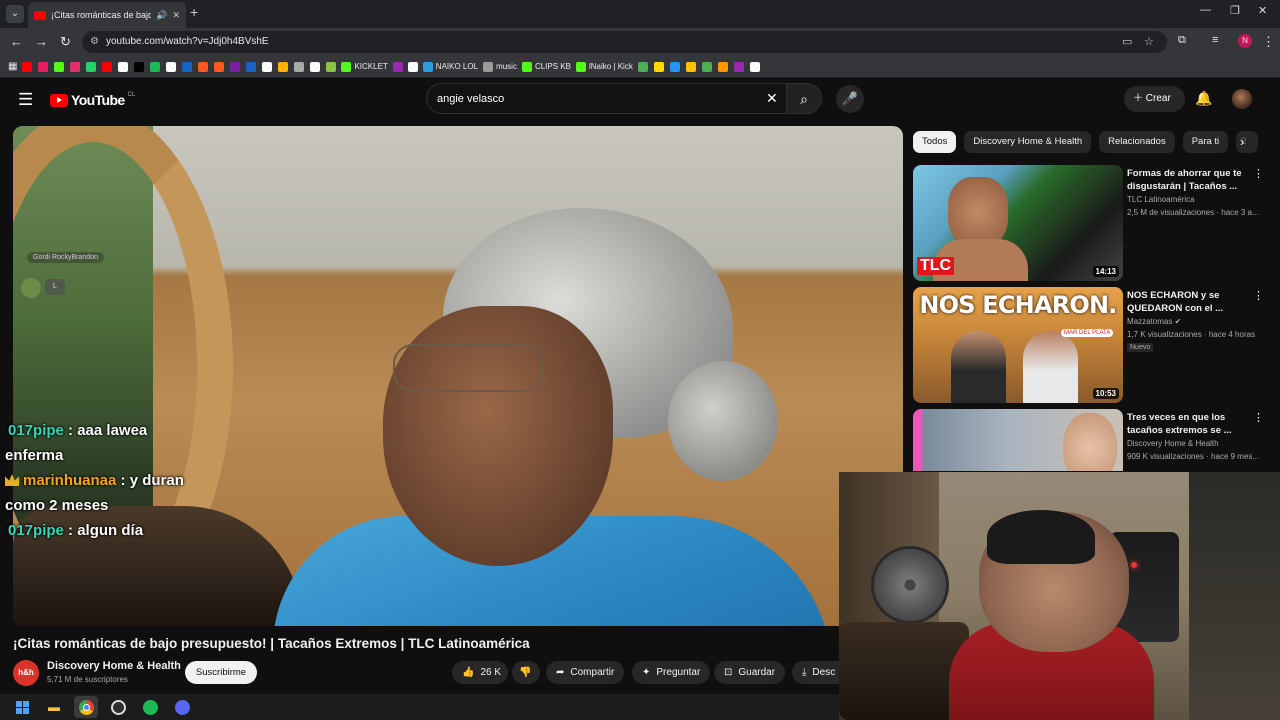 This screenshot has width=1280, height=720. I want to click on recommendation-channel: Discovery Home & Health, so click(1173, 443).